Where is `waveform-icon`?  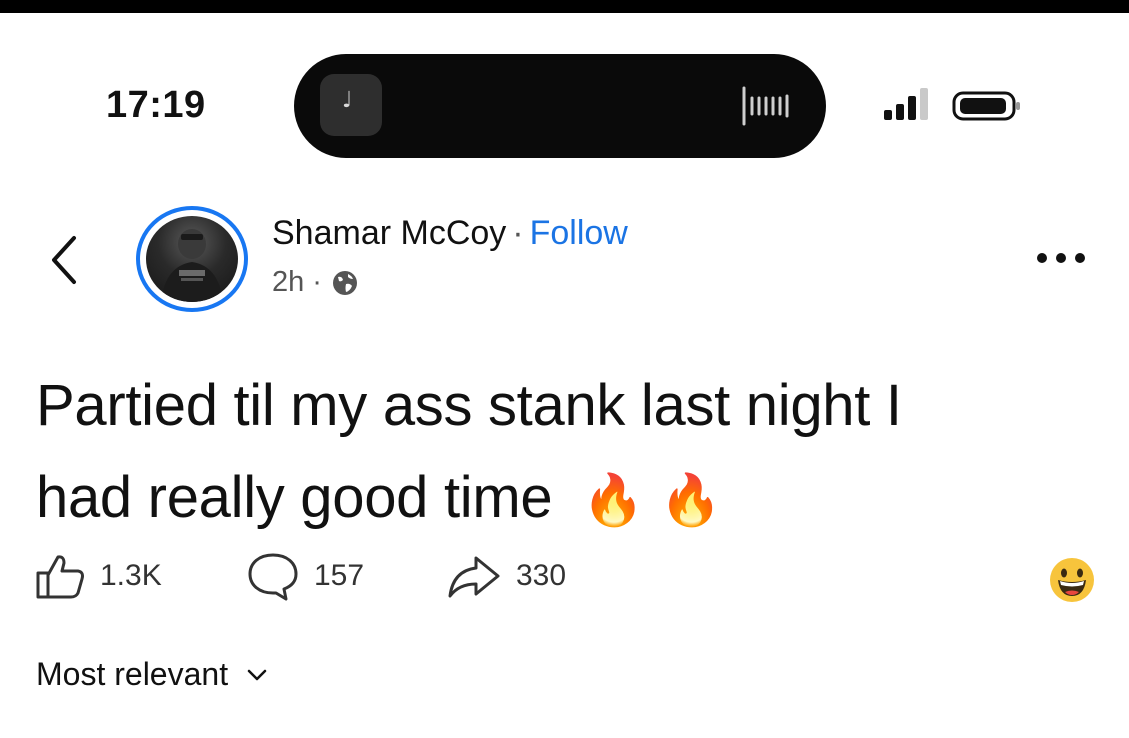 waveform-icon is located at coordinates (765, 106).